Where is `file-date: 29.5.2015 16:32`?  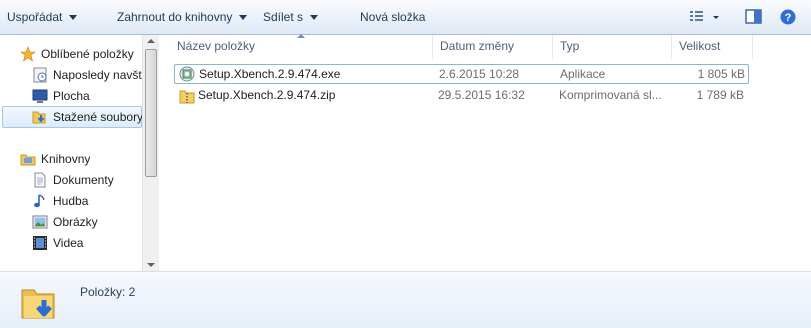 file-date: 29.5.2015 16:32 is located at coordinates (481, 95).